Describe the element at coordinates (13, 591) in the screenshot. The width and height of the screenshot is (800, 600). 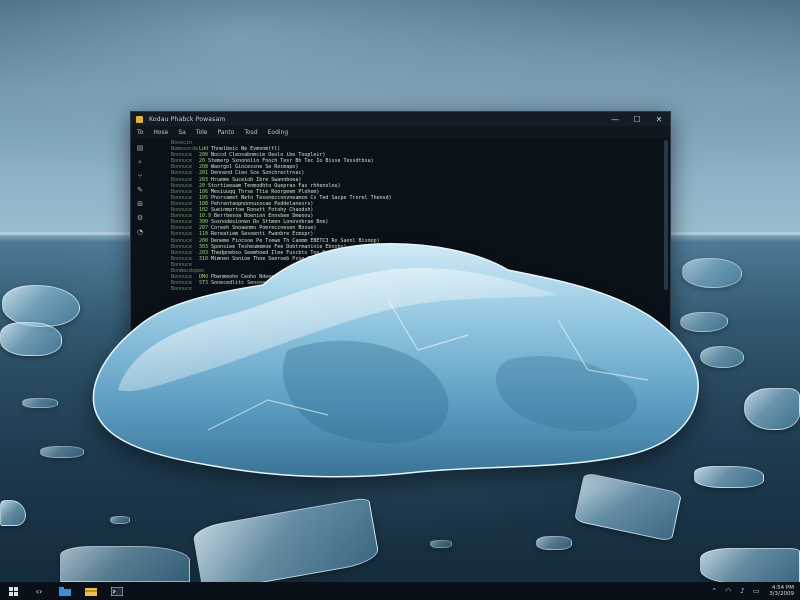
I see `windows-icon` at that location.